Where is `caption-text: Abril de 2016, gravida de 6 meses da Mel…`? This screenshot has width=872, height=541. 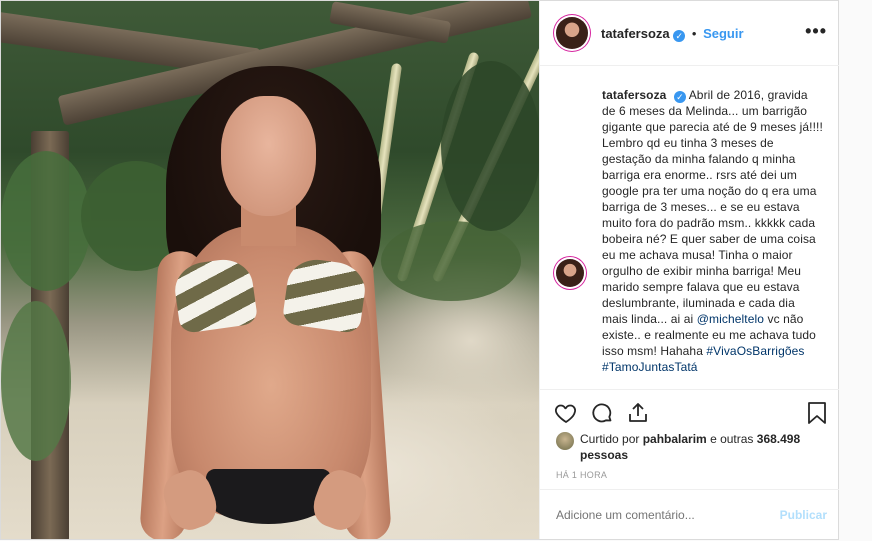 caption-text: Abril de 2016, gravida de 6 meses da Mel… is located at coordinates (712, 207).